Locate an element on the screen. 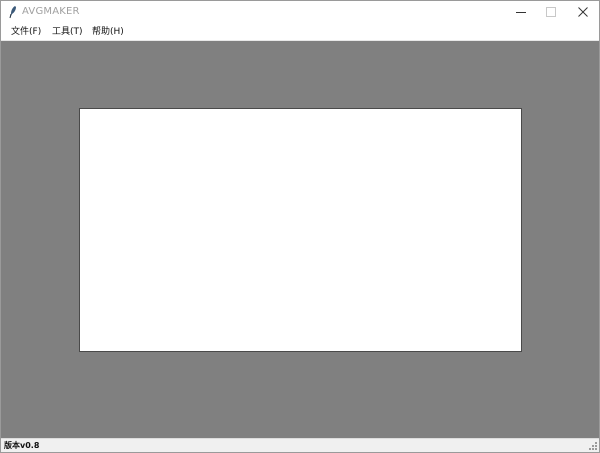 Image resolution: width=600 pixels, height=453 pixels. maximize-button is located at coordinates (551, 12).